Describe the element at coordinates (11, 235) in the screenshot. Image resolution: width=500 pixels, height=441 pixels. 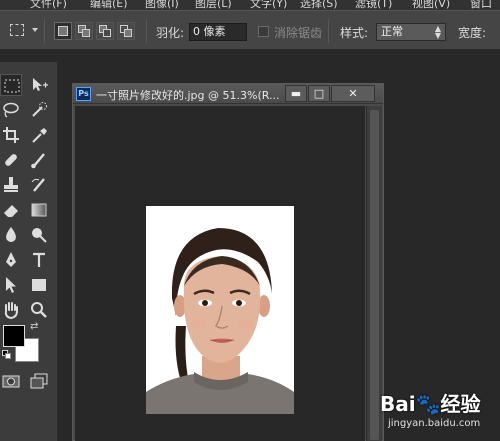
I see `blur-tool` at that location.